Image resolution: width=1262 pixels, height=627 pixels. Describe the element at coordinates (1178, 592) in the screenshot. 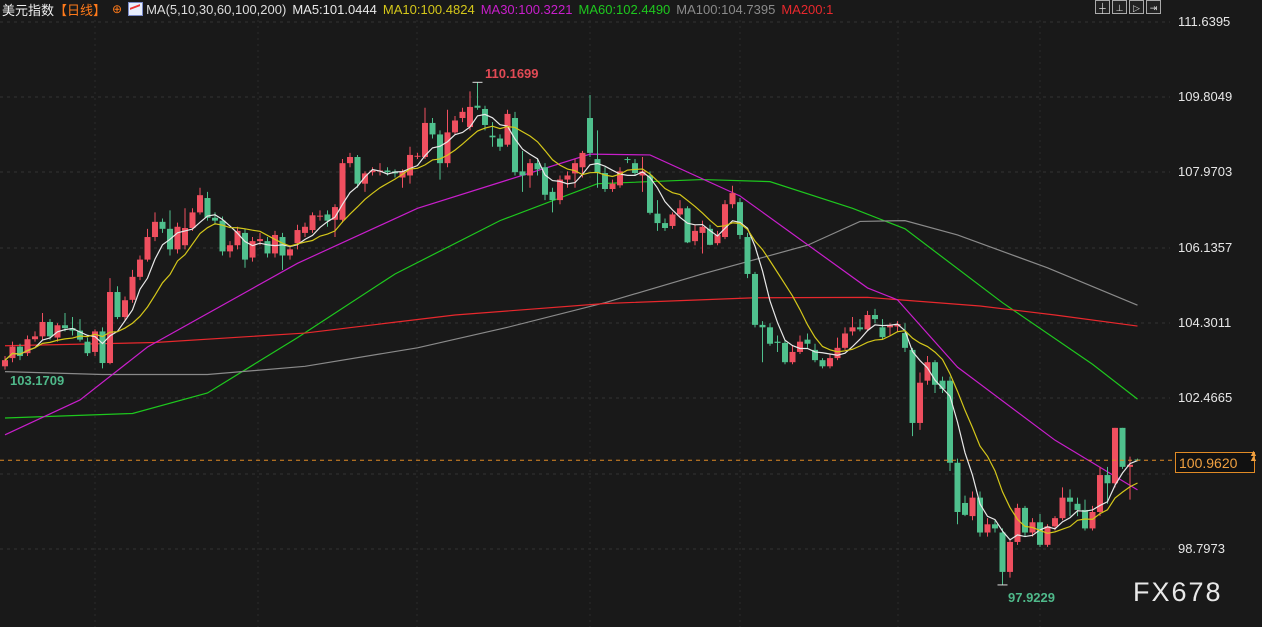

I see `fx678-watermark: FX678` at that location.